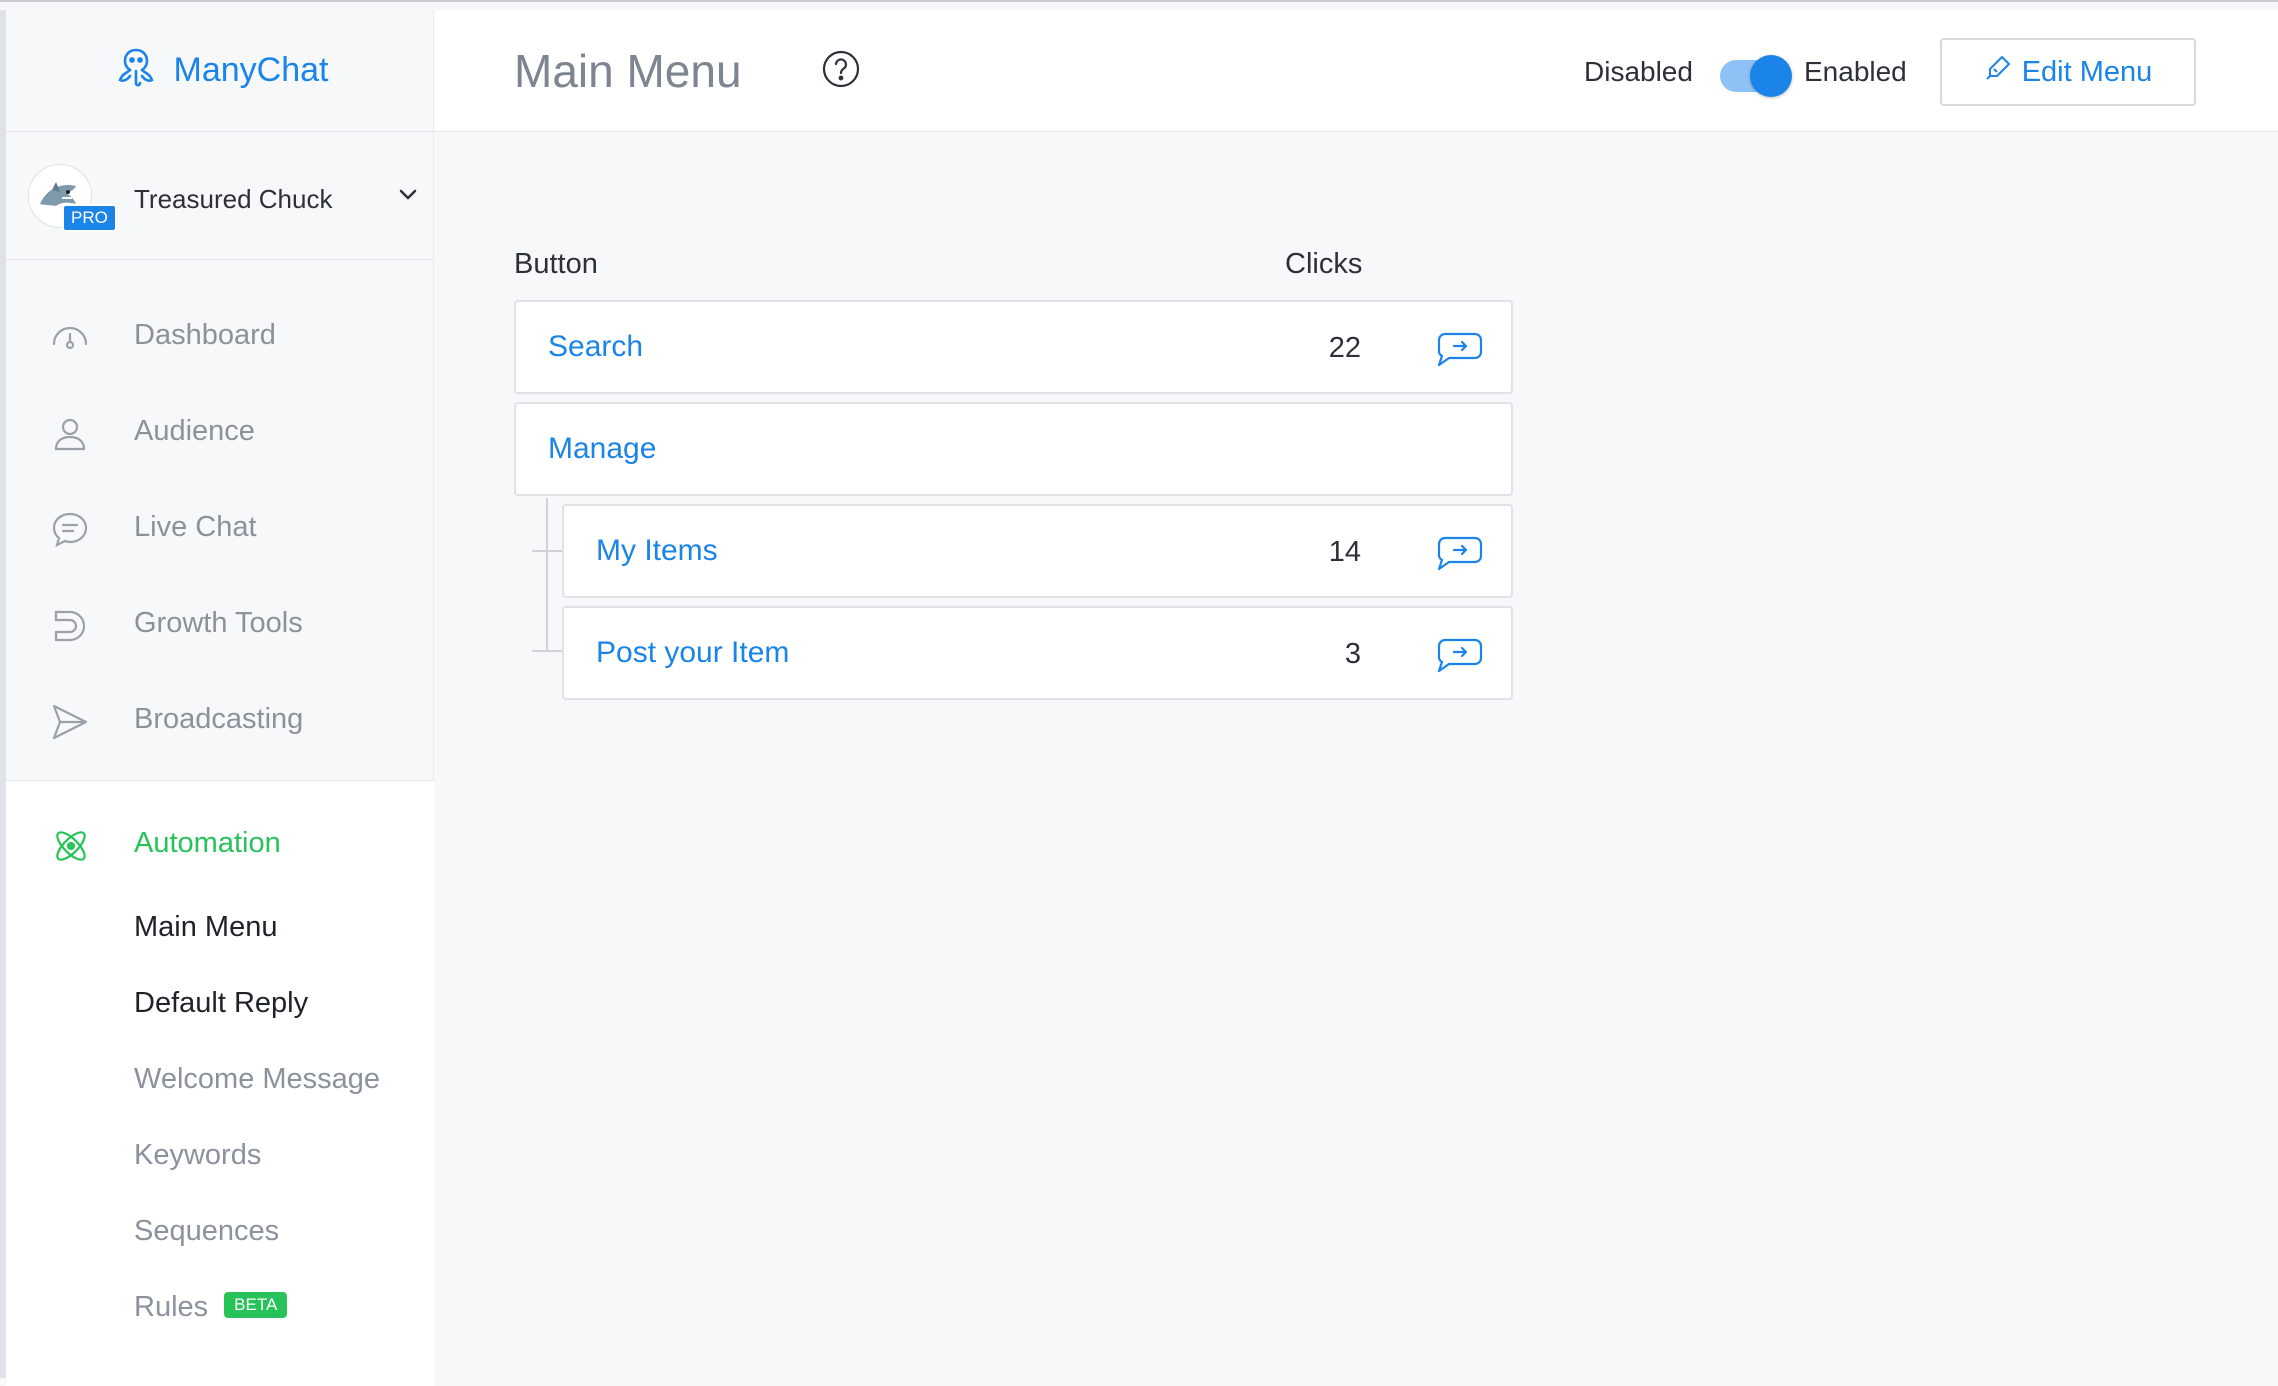 The width and height of the screenshot is (2278, 1386). I want to click on pen-icon, so click(1998, 72).